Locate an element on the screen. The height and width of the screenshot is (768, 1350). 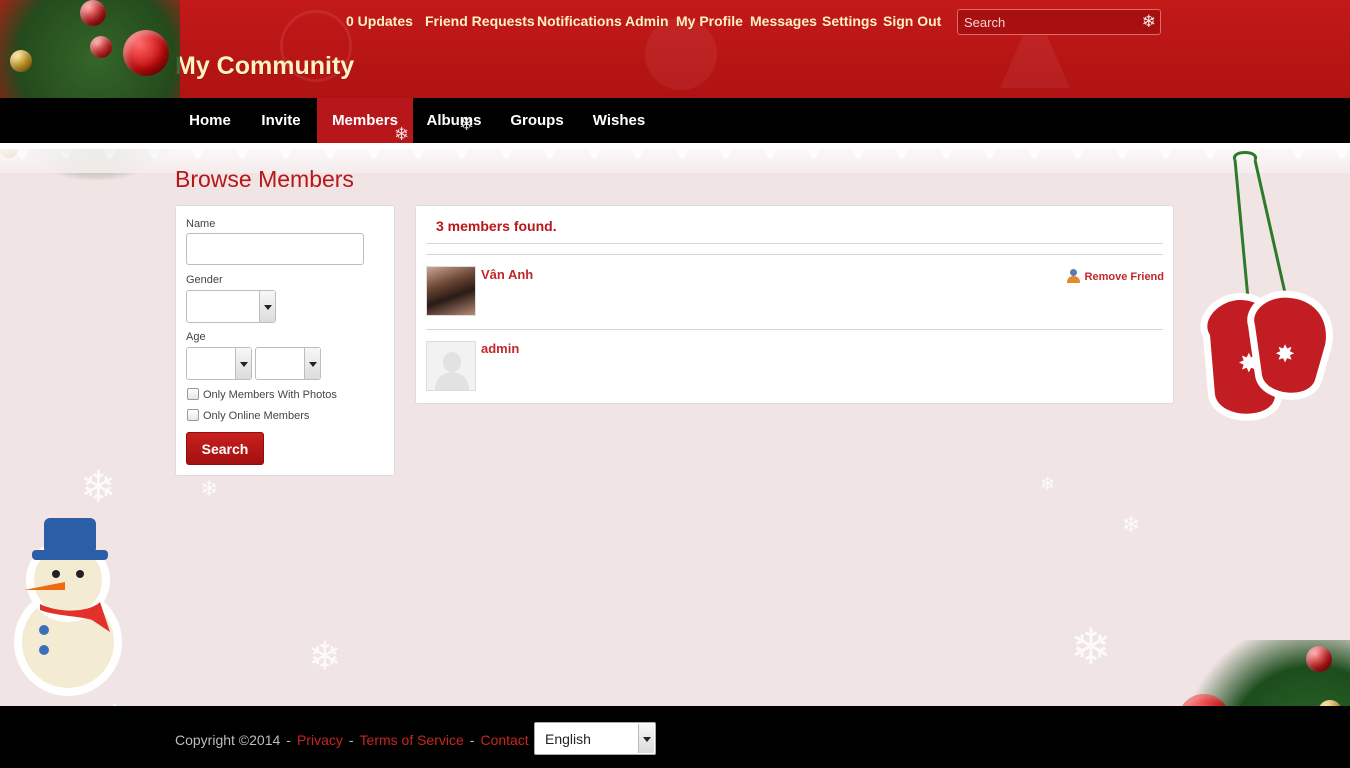
mittens-decoration: ✸ ✸ is located at coordinates (1266, 286).